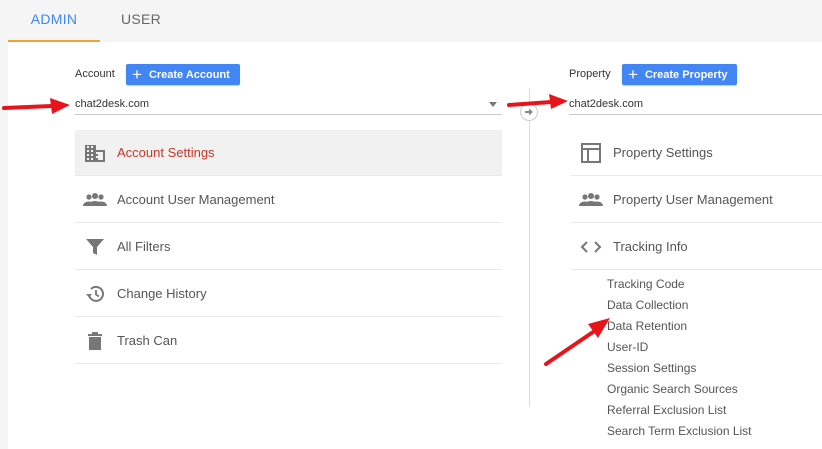 The width and height of the screenshot is (822, 449). What do you see at coordinates (647, 326) in the screenshot?
I see `submenu-data-retention: Data Retention` at bounding box center [647, 326].